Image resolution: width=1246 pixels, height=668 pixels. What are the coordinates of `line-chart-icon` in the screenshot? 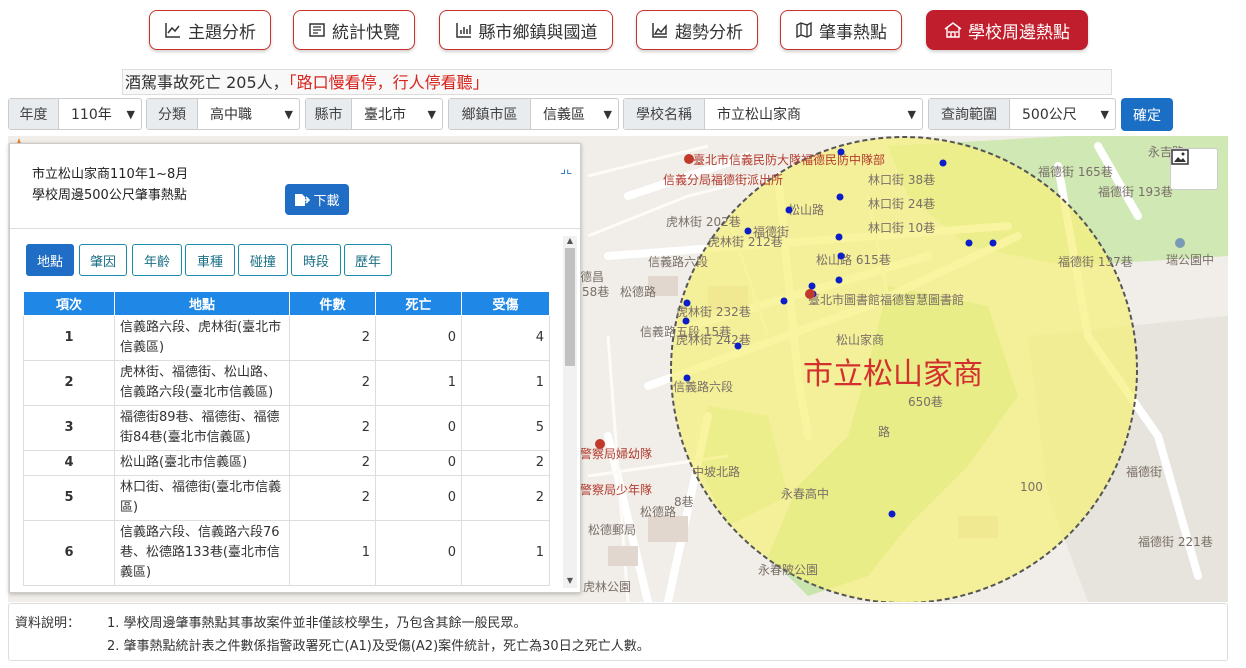 It's located at (172, 30).